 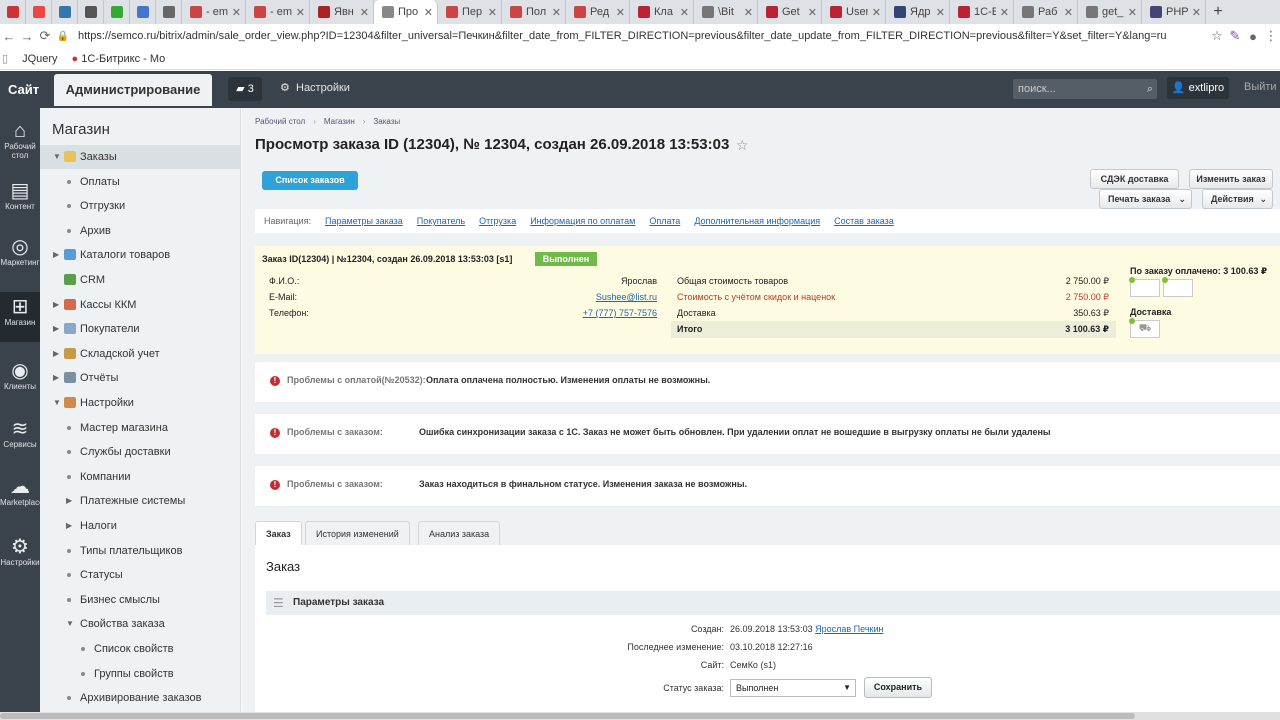 I want to click on order-status-select: Выполнен ▼, so click(x=793, y=688).